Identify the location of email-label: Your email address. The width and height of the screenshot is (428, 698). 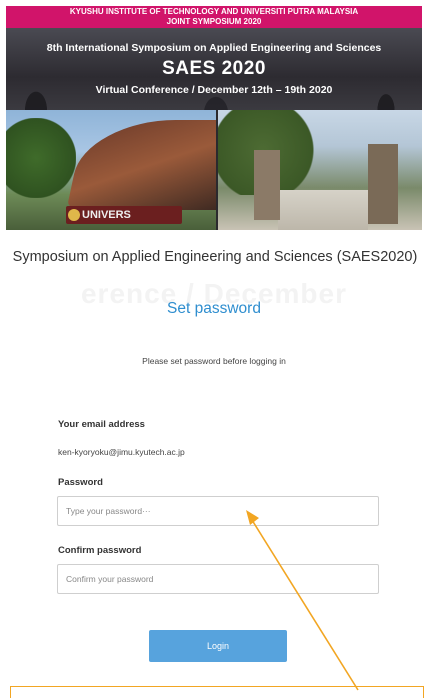
(101, 424).